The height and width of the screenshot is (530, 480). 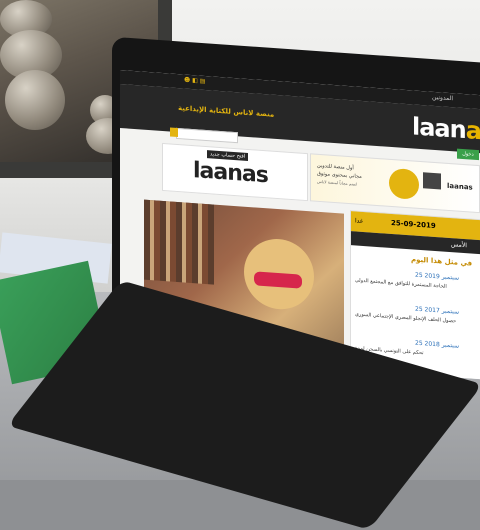 What do you see at coordinates (442, 261) in the screenshot?
I see `sidebar-section-title: في مثل هذا اليوم` at bounding box center [442, 261].